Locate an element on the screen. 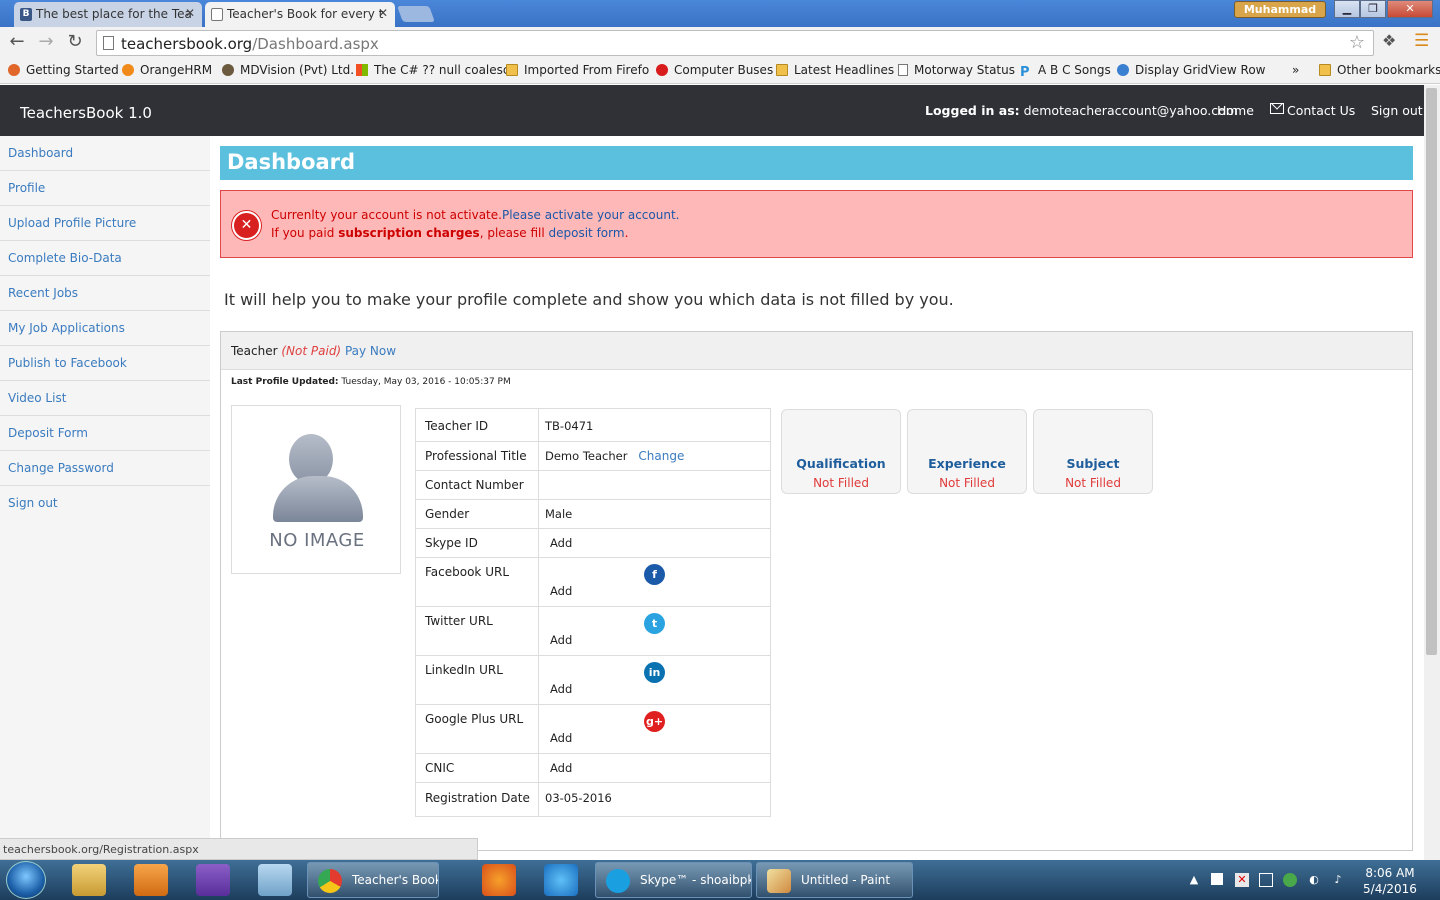 This screenshot has width=1440, height=900. device-tray-icon is located at coordinates (1266, 880).